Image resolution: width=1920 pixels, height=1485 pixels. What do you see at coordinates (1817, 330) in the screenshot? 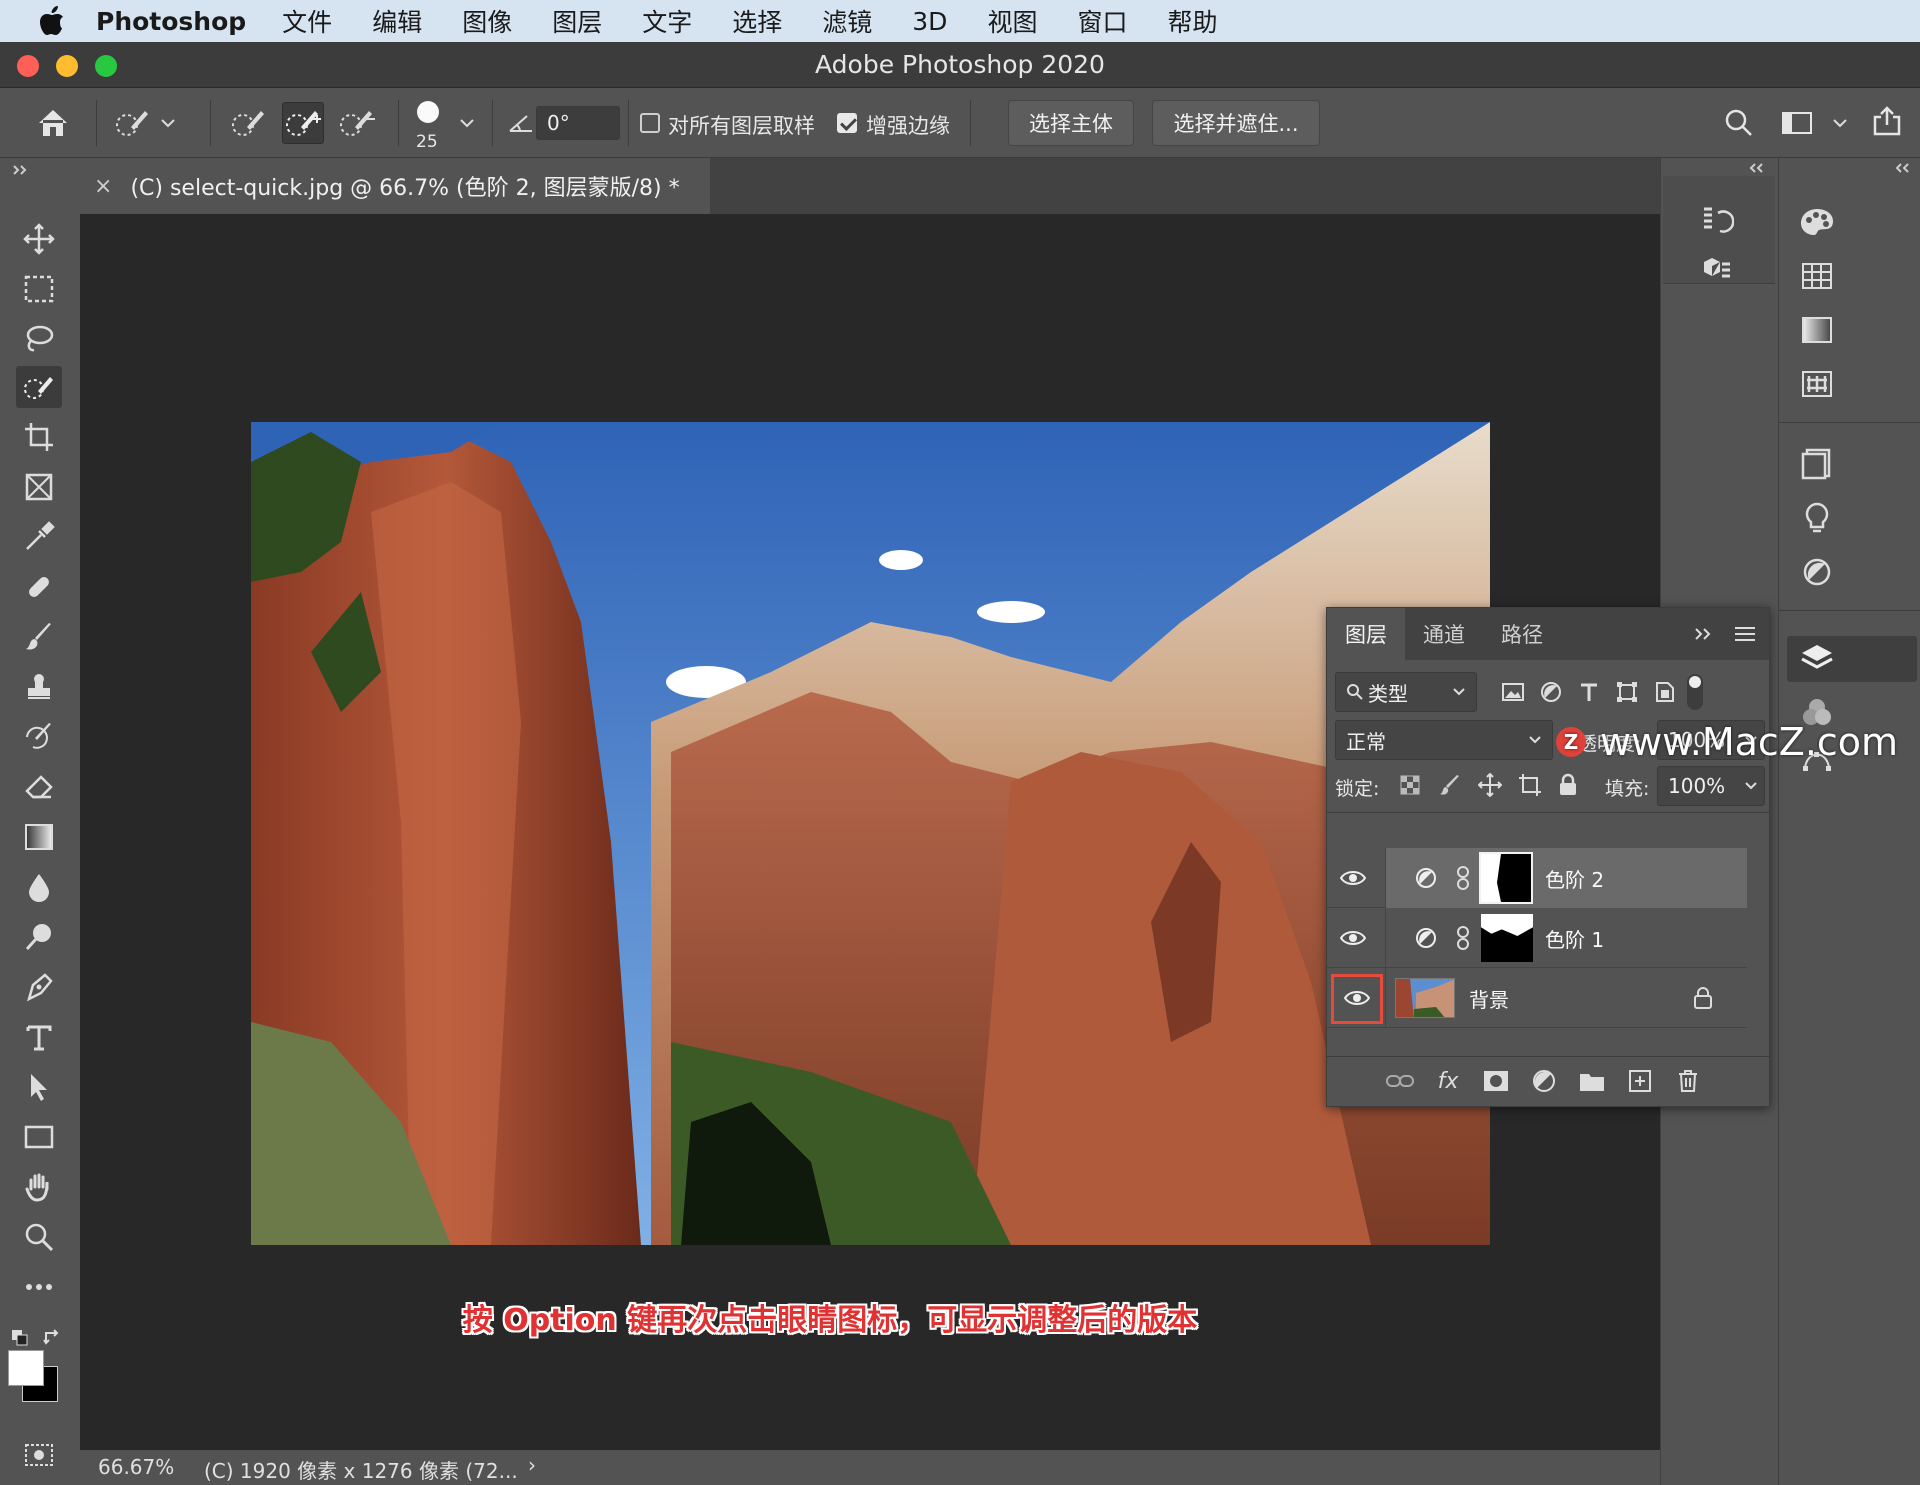
I see `gradients-panel-icon` at bounding box center [1817, 330].